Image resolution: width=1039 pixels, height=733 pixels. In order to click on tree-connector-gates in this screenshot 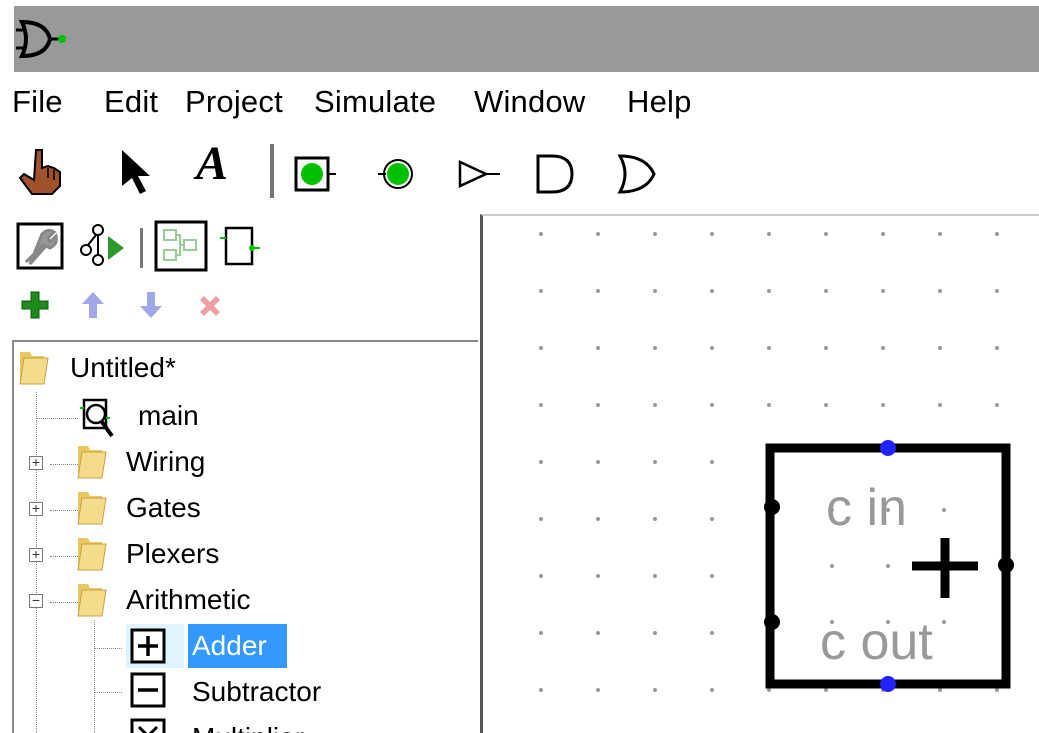, I will do `click(64, 510)`.